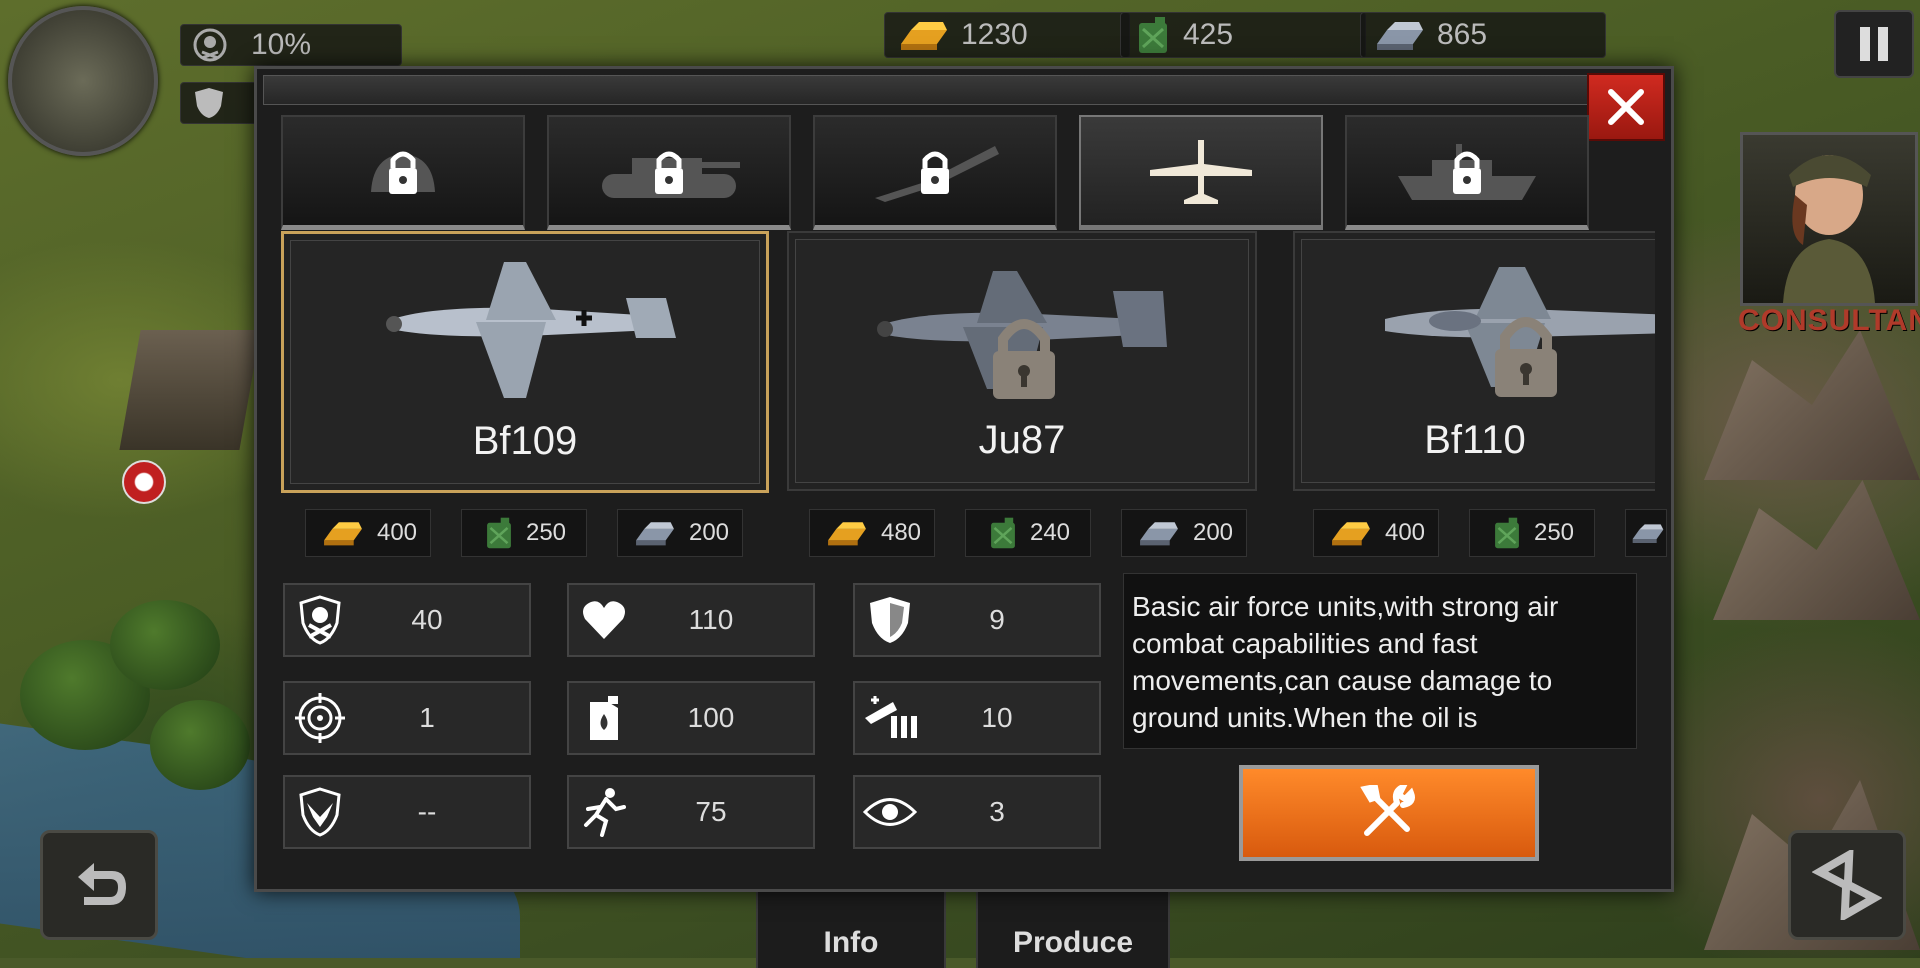  I want to click on unit-name: Ju87, so click(1022, 440).